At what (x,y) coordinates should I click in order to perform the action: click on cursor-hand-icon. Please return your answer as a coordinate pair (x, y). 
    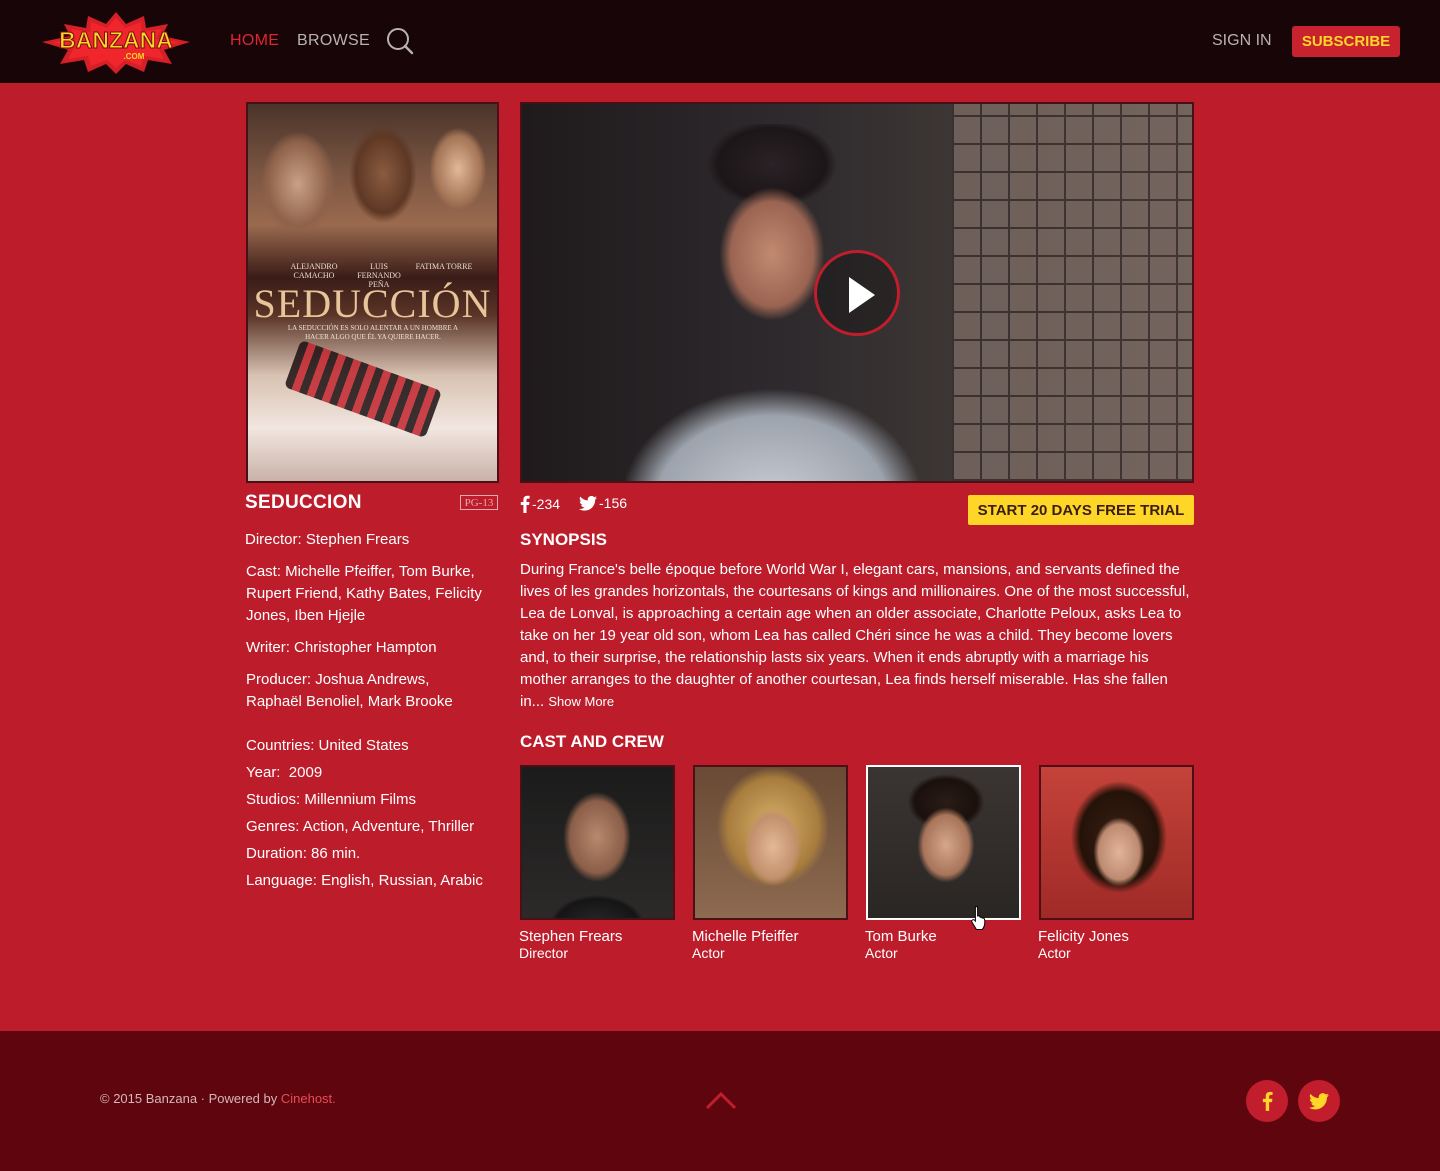
    Looking at the image, I should click on (978, 917).